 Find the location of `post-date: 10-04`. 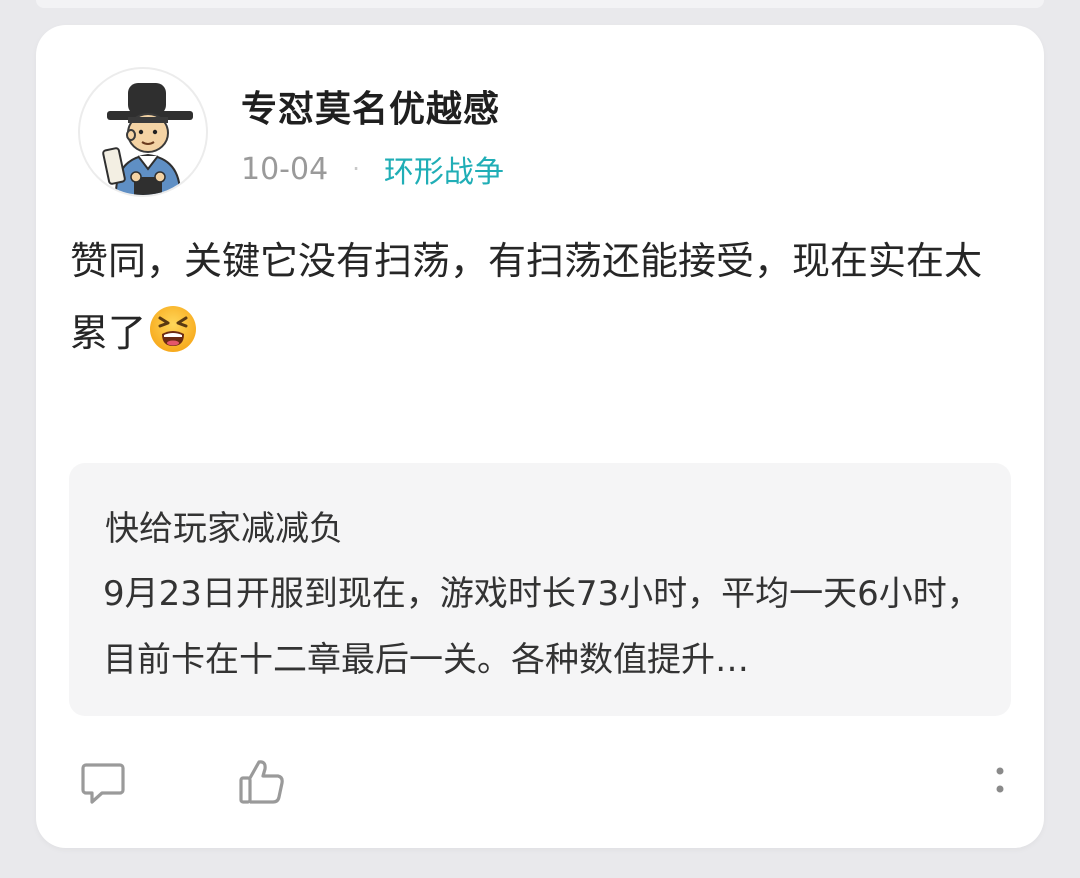

post-date: 10-04 is located at coordinates (285, 169).